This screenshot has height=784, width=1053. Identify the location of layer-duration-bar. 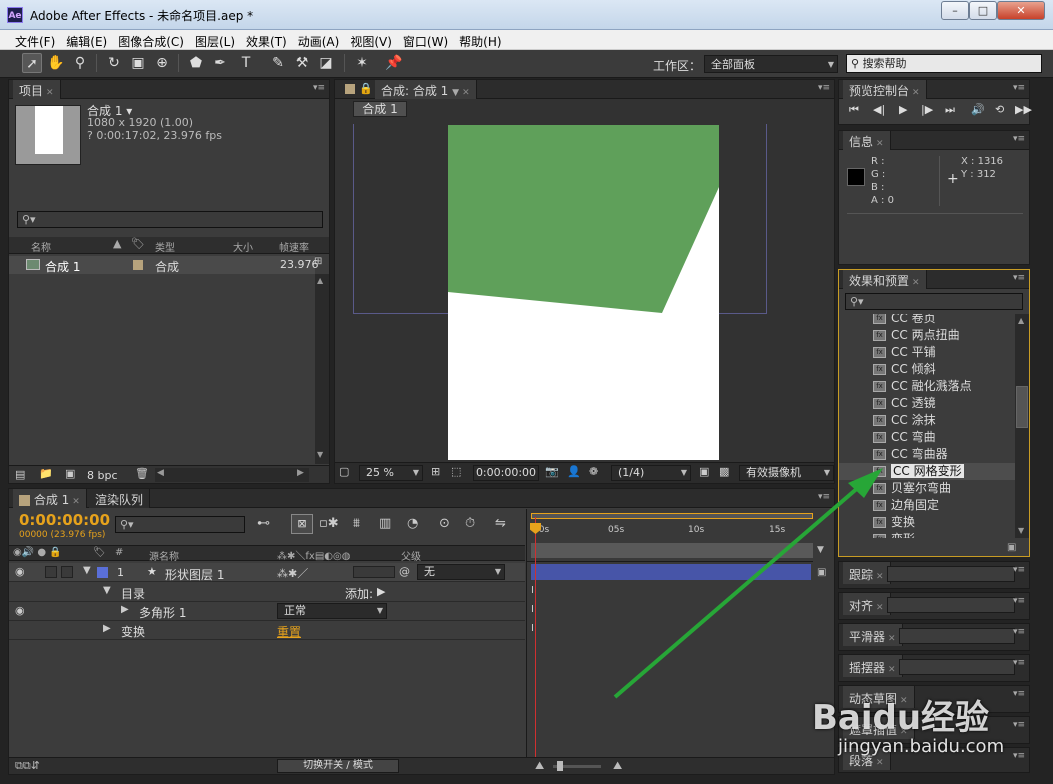
(671, 572).